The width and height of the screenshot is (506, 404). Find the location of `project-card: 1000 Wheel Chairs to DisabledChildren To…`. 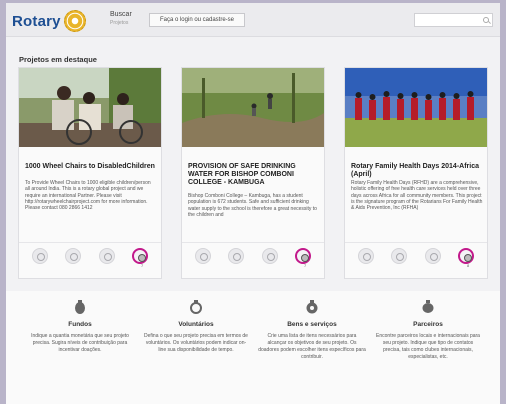

project-card: 1000 Wheel Chairs to DisabledChildren To… is located at coordinates (90, 173).